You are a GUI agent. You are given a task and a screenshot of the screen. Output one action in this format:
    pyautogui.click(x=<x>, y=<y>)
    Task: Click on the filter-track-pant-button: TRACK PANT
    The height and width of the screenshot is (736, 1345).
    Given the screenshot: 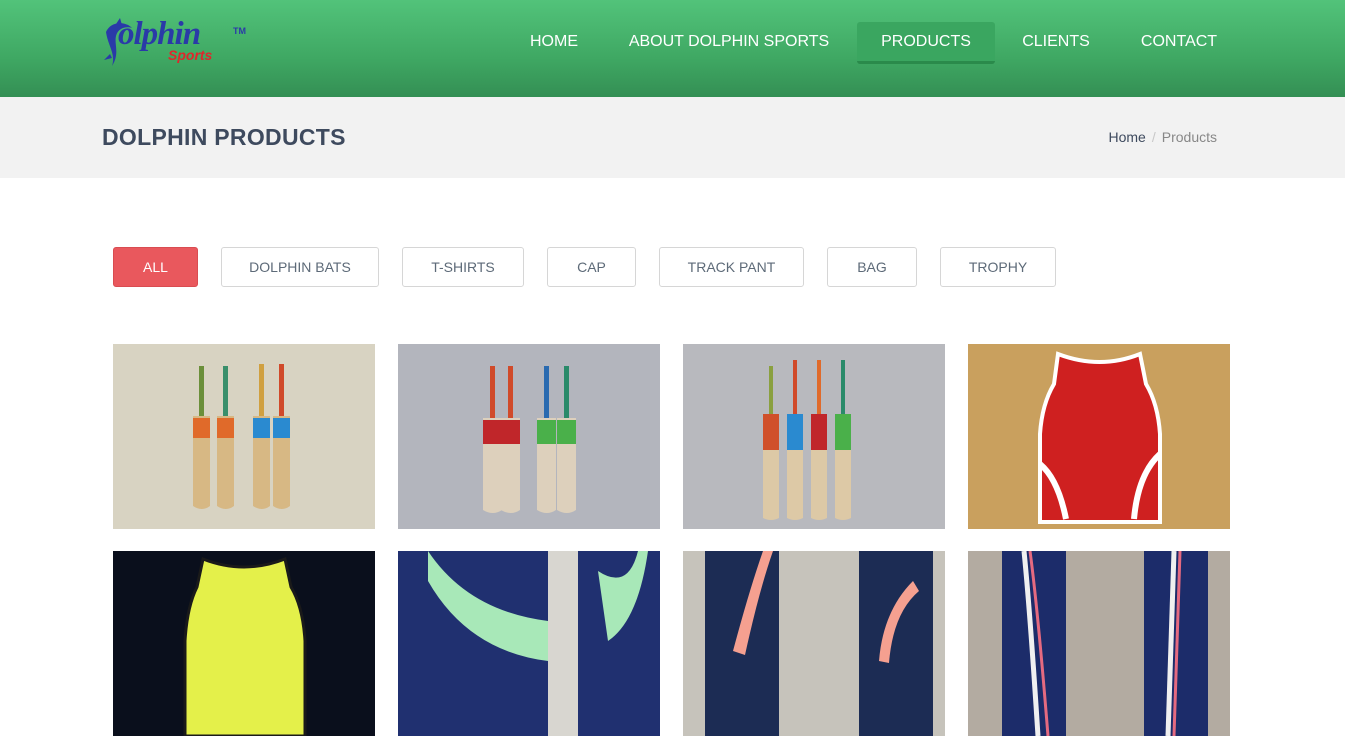 What is the action you would take?
    pyautogui.click(x=731, y=267)
    